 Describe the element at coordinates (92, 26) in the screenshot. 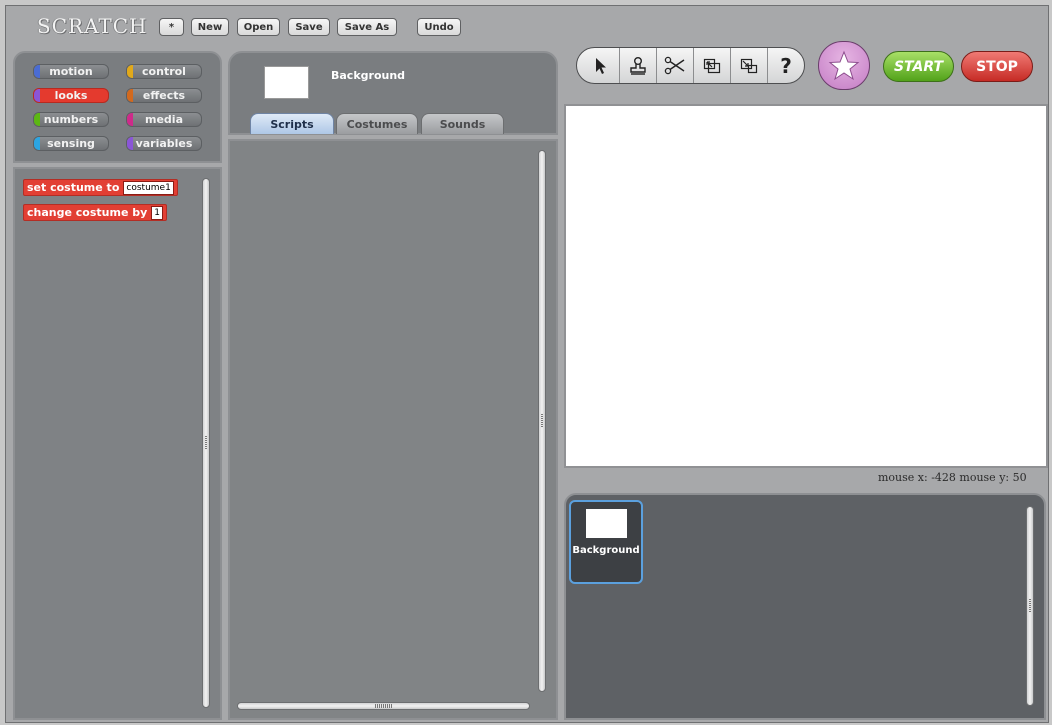

I see `scratch-logo: SCRATCH` at that location.